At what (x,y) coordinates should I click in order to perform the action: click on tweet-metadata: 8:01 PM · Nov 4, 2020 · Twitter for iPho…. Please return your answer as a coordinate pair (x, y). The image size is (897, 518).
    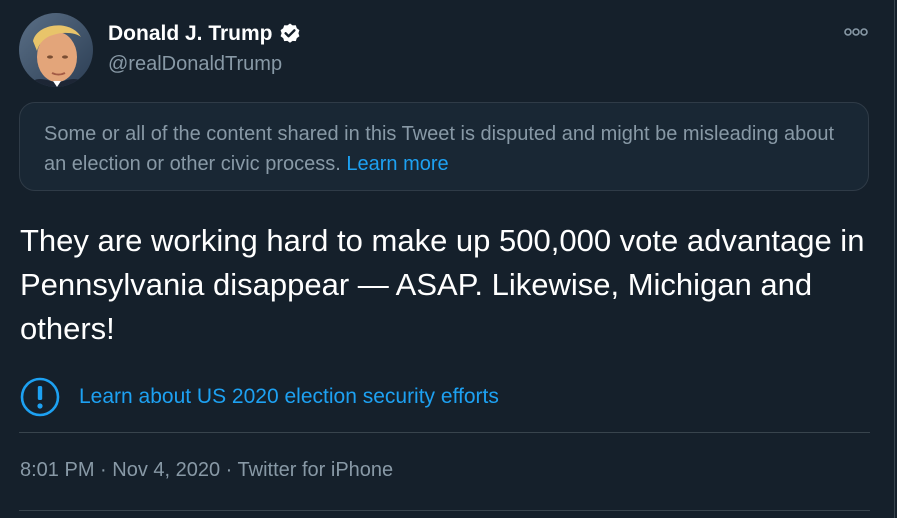
    Looking at the image, I should click on (206, 470).